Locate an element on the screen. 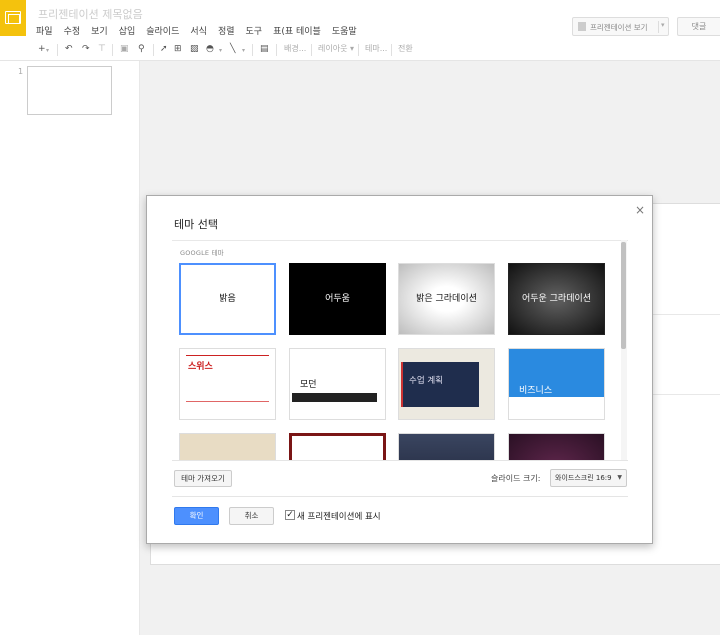  comments-button: 댓글 is located at coordinates (698, 26).